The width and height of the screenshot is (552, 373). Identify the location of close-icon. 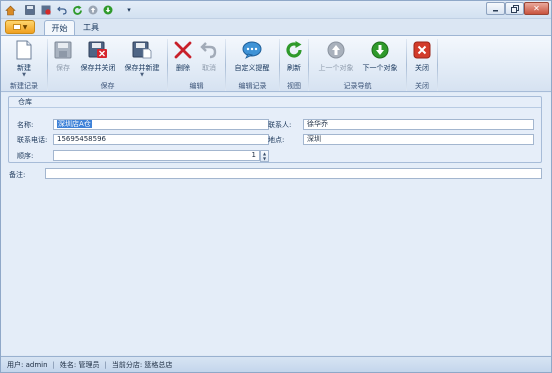
(422, 50).